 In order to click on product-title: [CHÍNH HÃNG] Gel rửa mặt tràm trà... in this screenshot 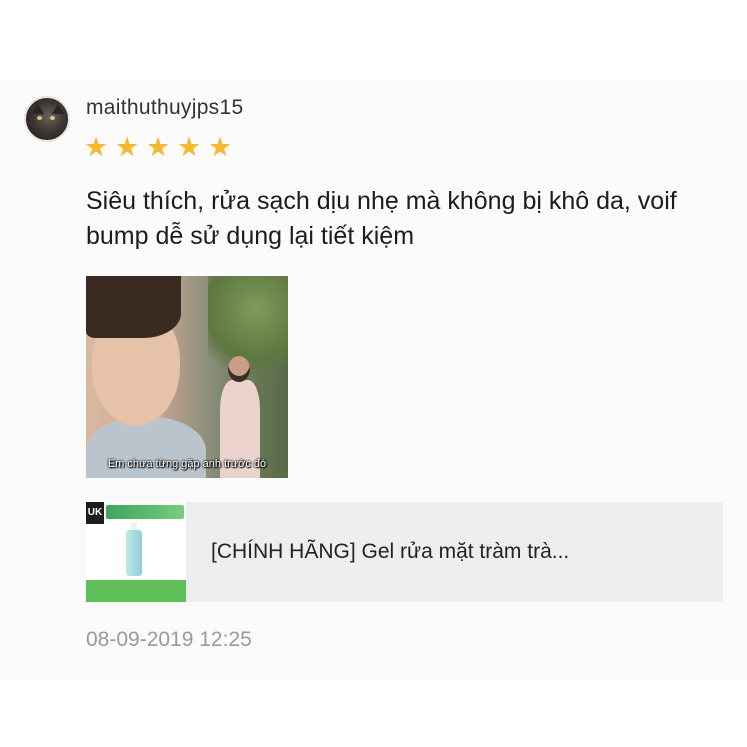, I will do `click(390, 551)`.